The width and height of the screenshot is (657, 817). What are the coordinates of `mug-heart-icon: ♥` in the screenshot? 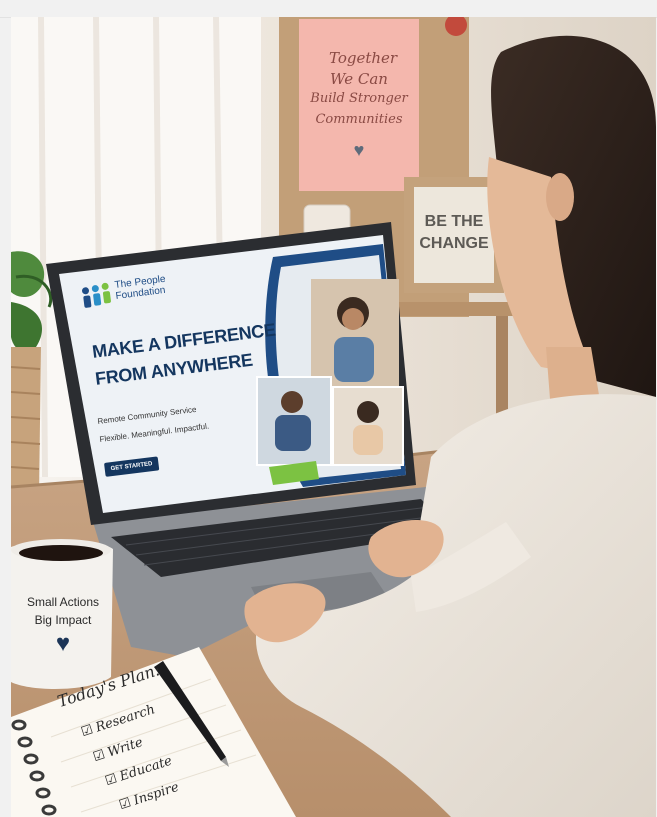 It's located at (63, 643).